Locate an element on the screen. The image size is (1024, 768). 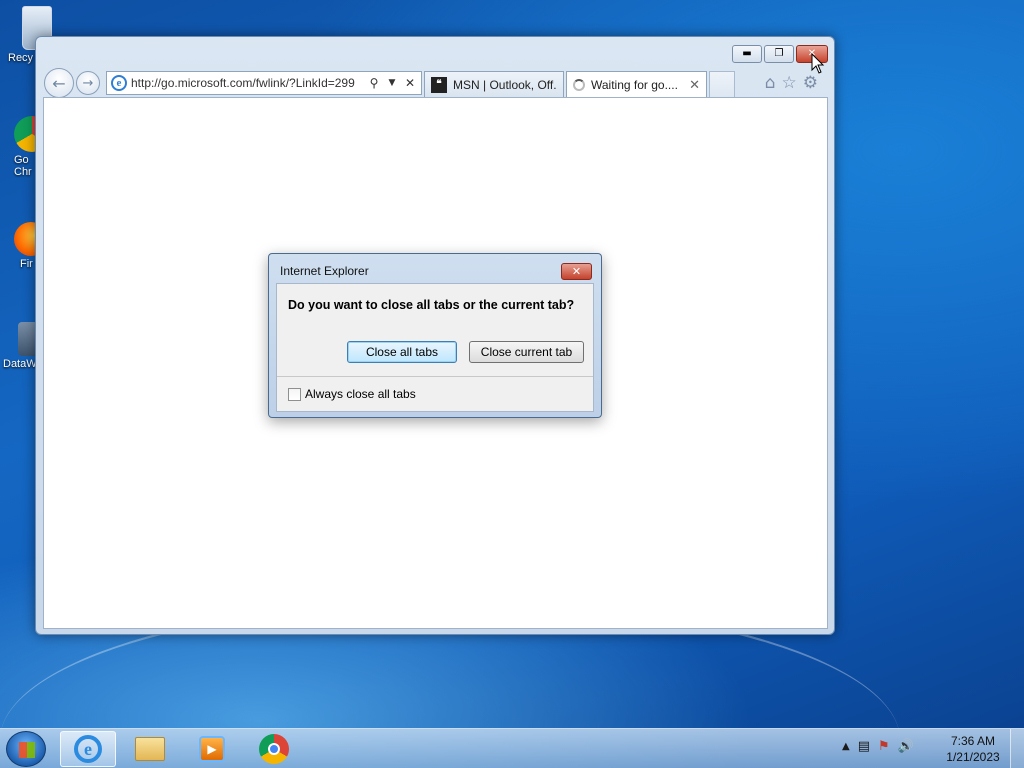
windows-logo-icon is located at coordinates (27, 750).